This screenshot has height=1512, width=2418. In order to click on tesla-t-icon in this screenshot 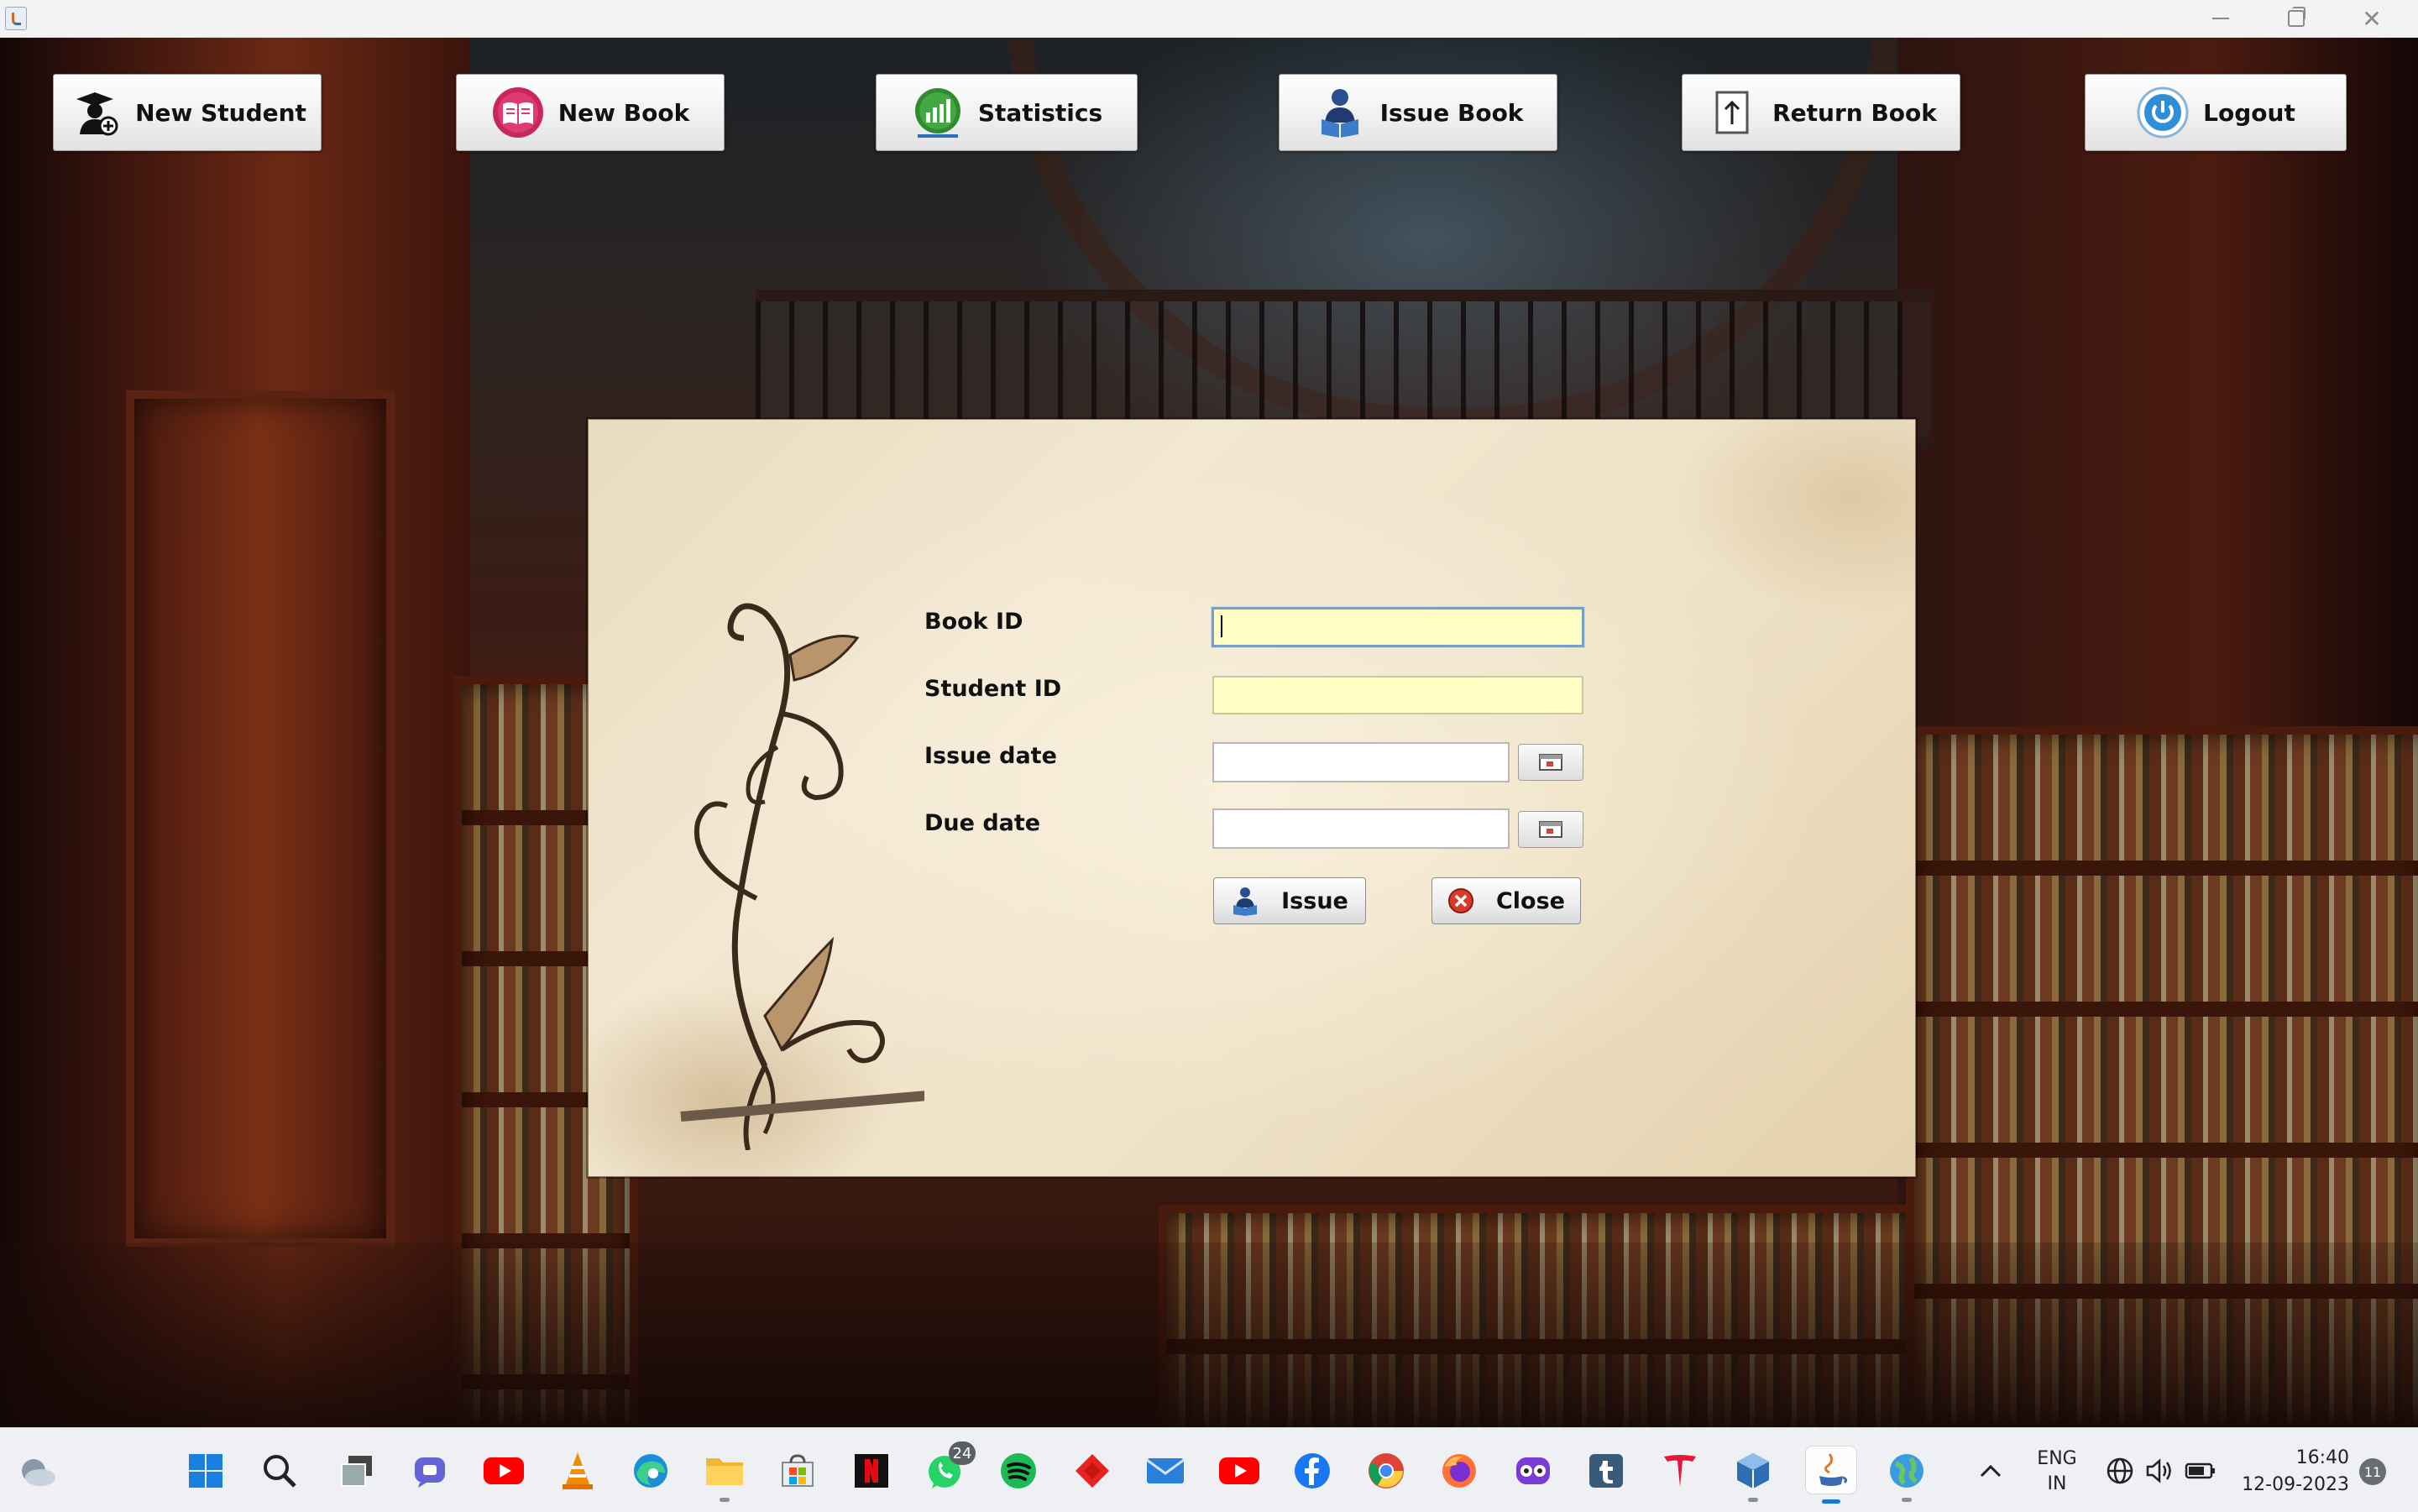, I will do `click(1680, 1471)`.